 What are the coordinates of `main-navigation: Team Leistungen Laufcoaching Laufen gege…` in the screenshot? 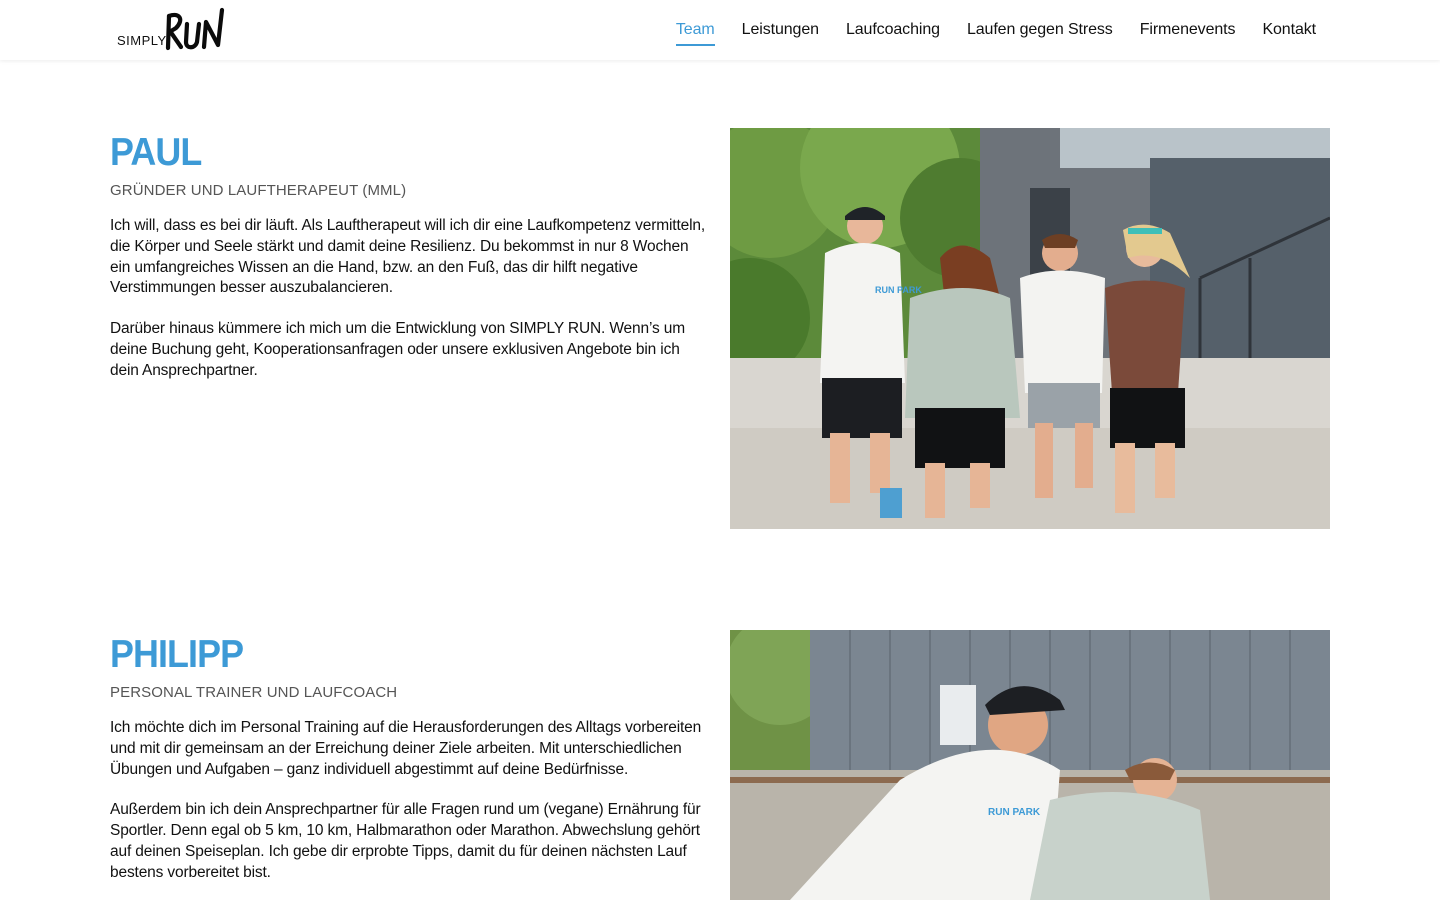 It's located at (982, 30).